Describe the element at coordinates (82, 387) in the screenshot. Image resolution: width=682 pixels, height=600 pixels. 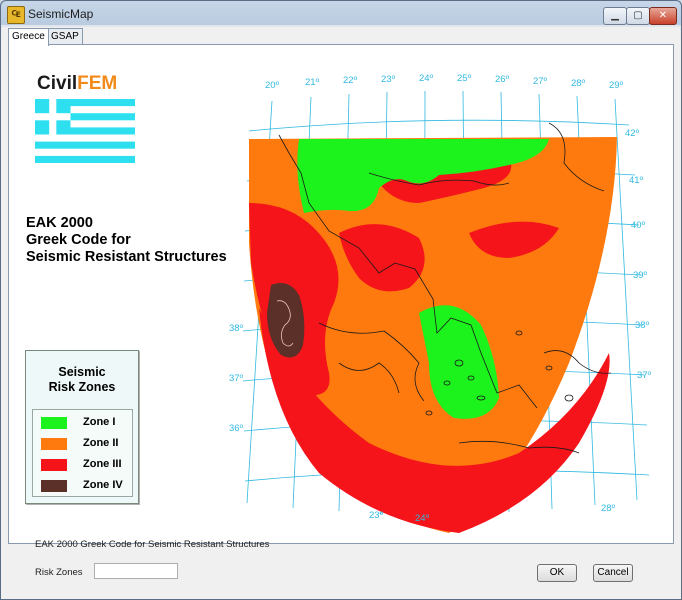
I see `legend-title-line2: Risk Zones` at that location.